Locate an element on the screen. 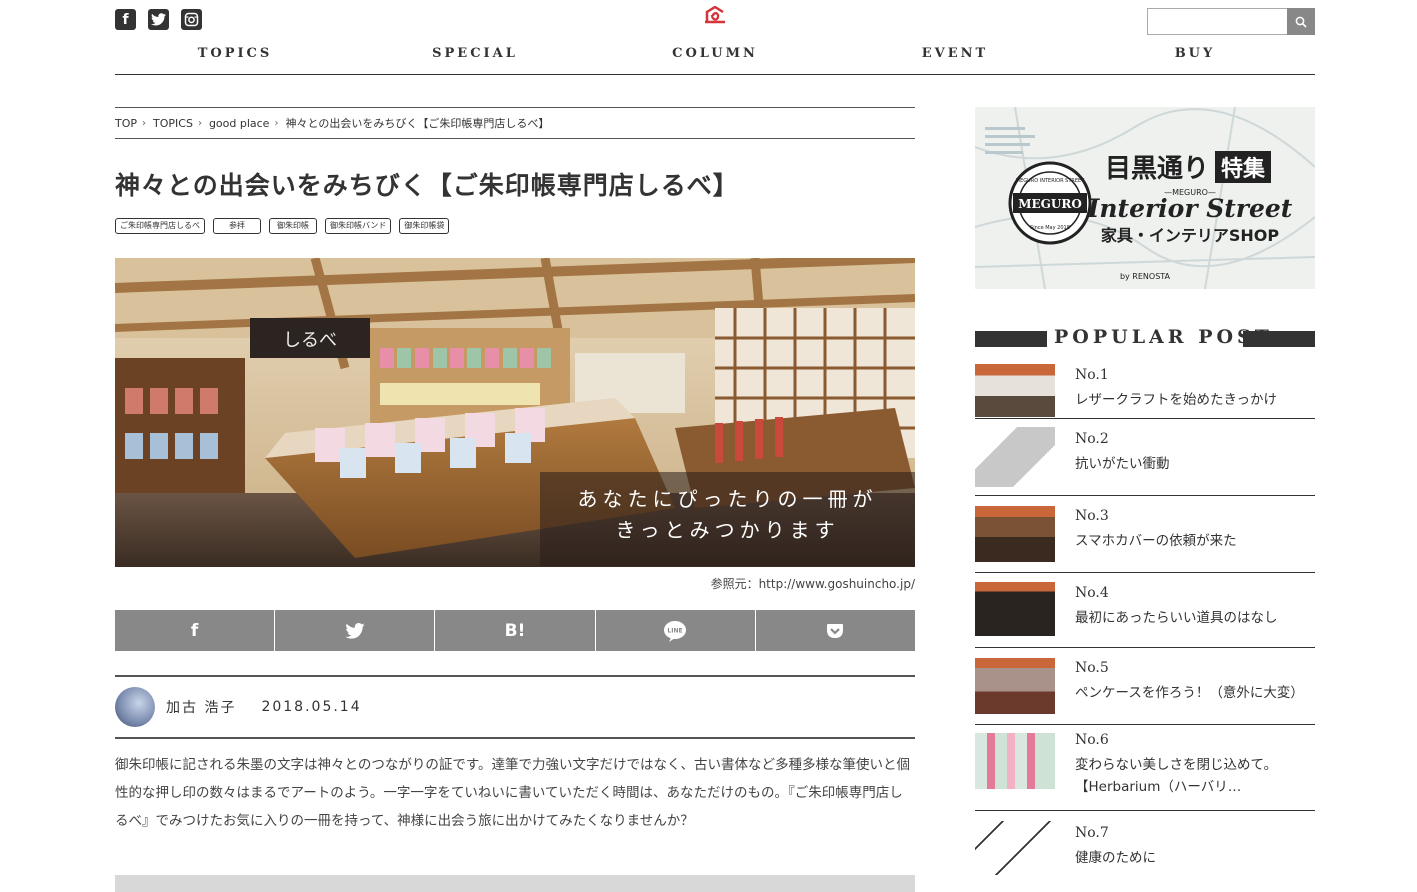  share-pocket-button is located at coordinates (835, 630).